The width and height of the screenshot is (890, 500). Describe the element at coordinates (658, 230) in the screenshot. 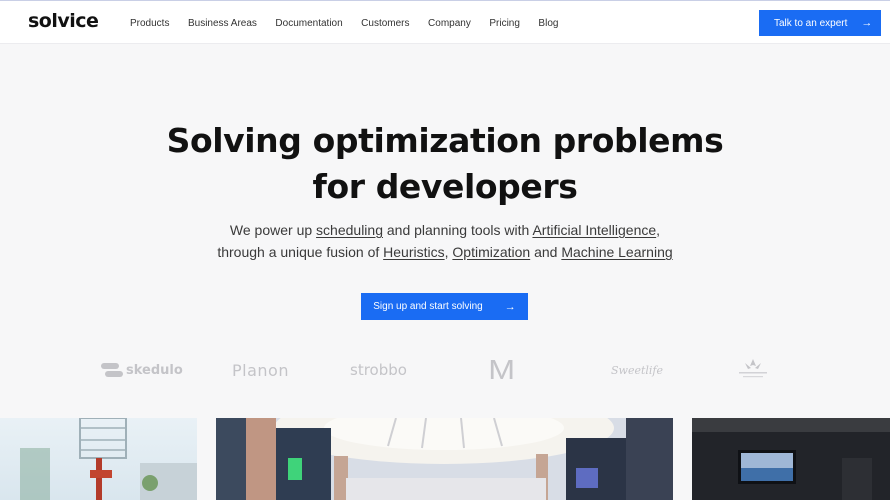

I see `hero-sub-text: ,` at that location.